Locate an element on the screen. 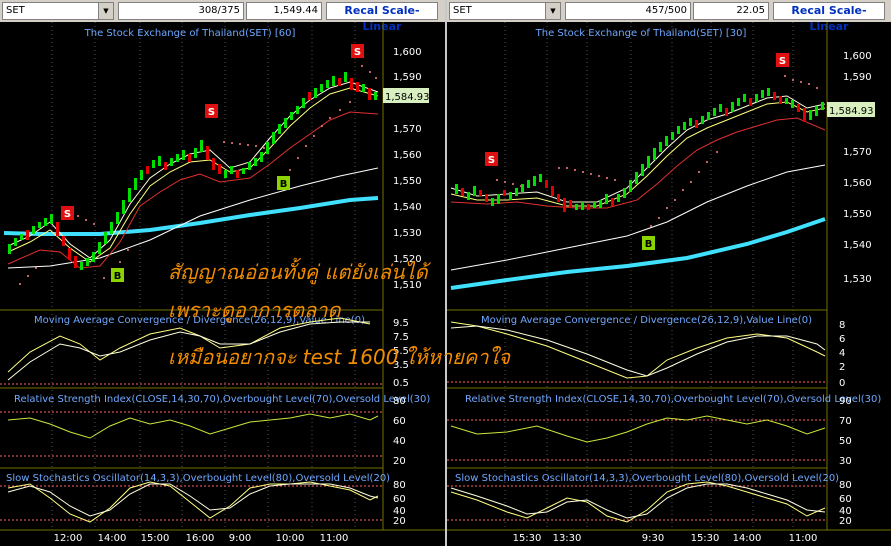 Image resolution: width=891 pixels, height=546 pixels. time-tick: 16:00 is located at coordinates (200, 538).